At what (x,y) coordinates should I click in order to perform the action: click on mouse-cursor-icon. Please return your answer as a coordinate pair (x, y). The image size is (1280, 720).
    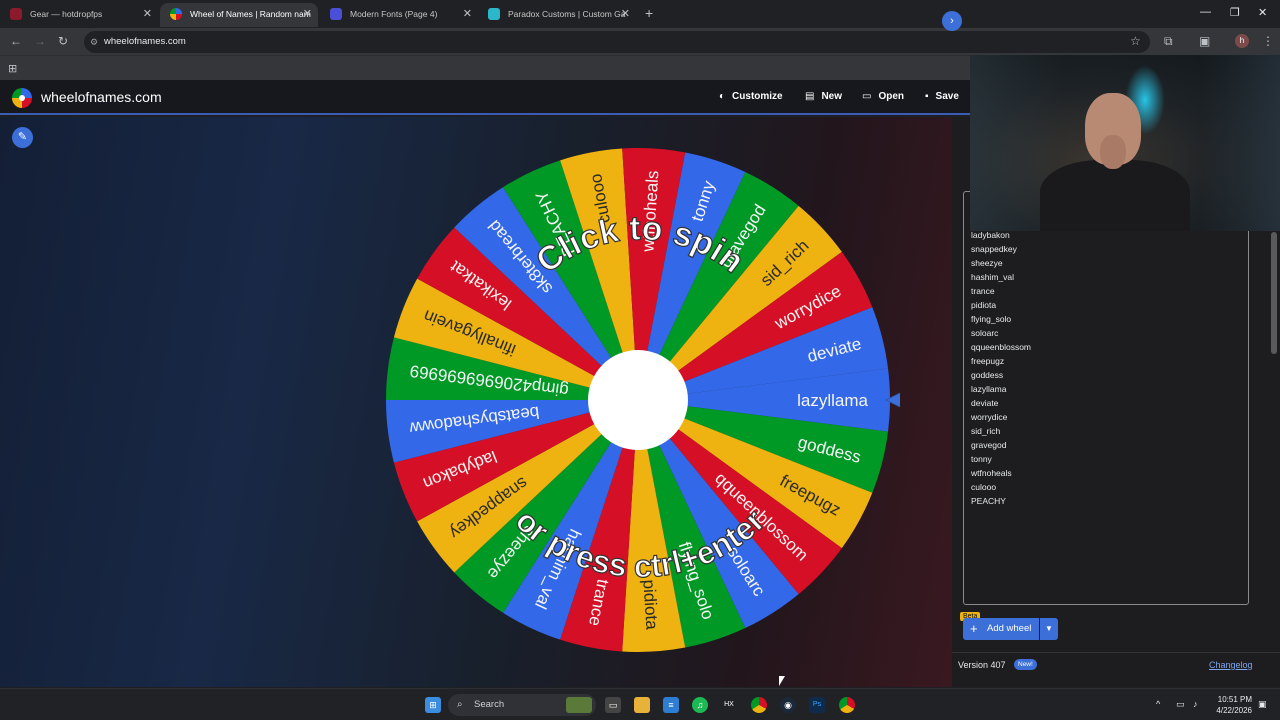
    Looking at the image, I should click on (782, 681).